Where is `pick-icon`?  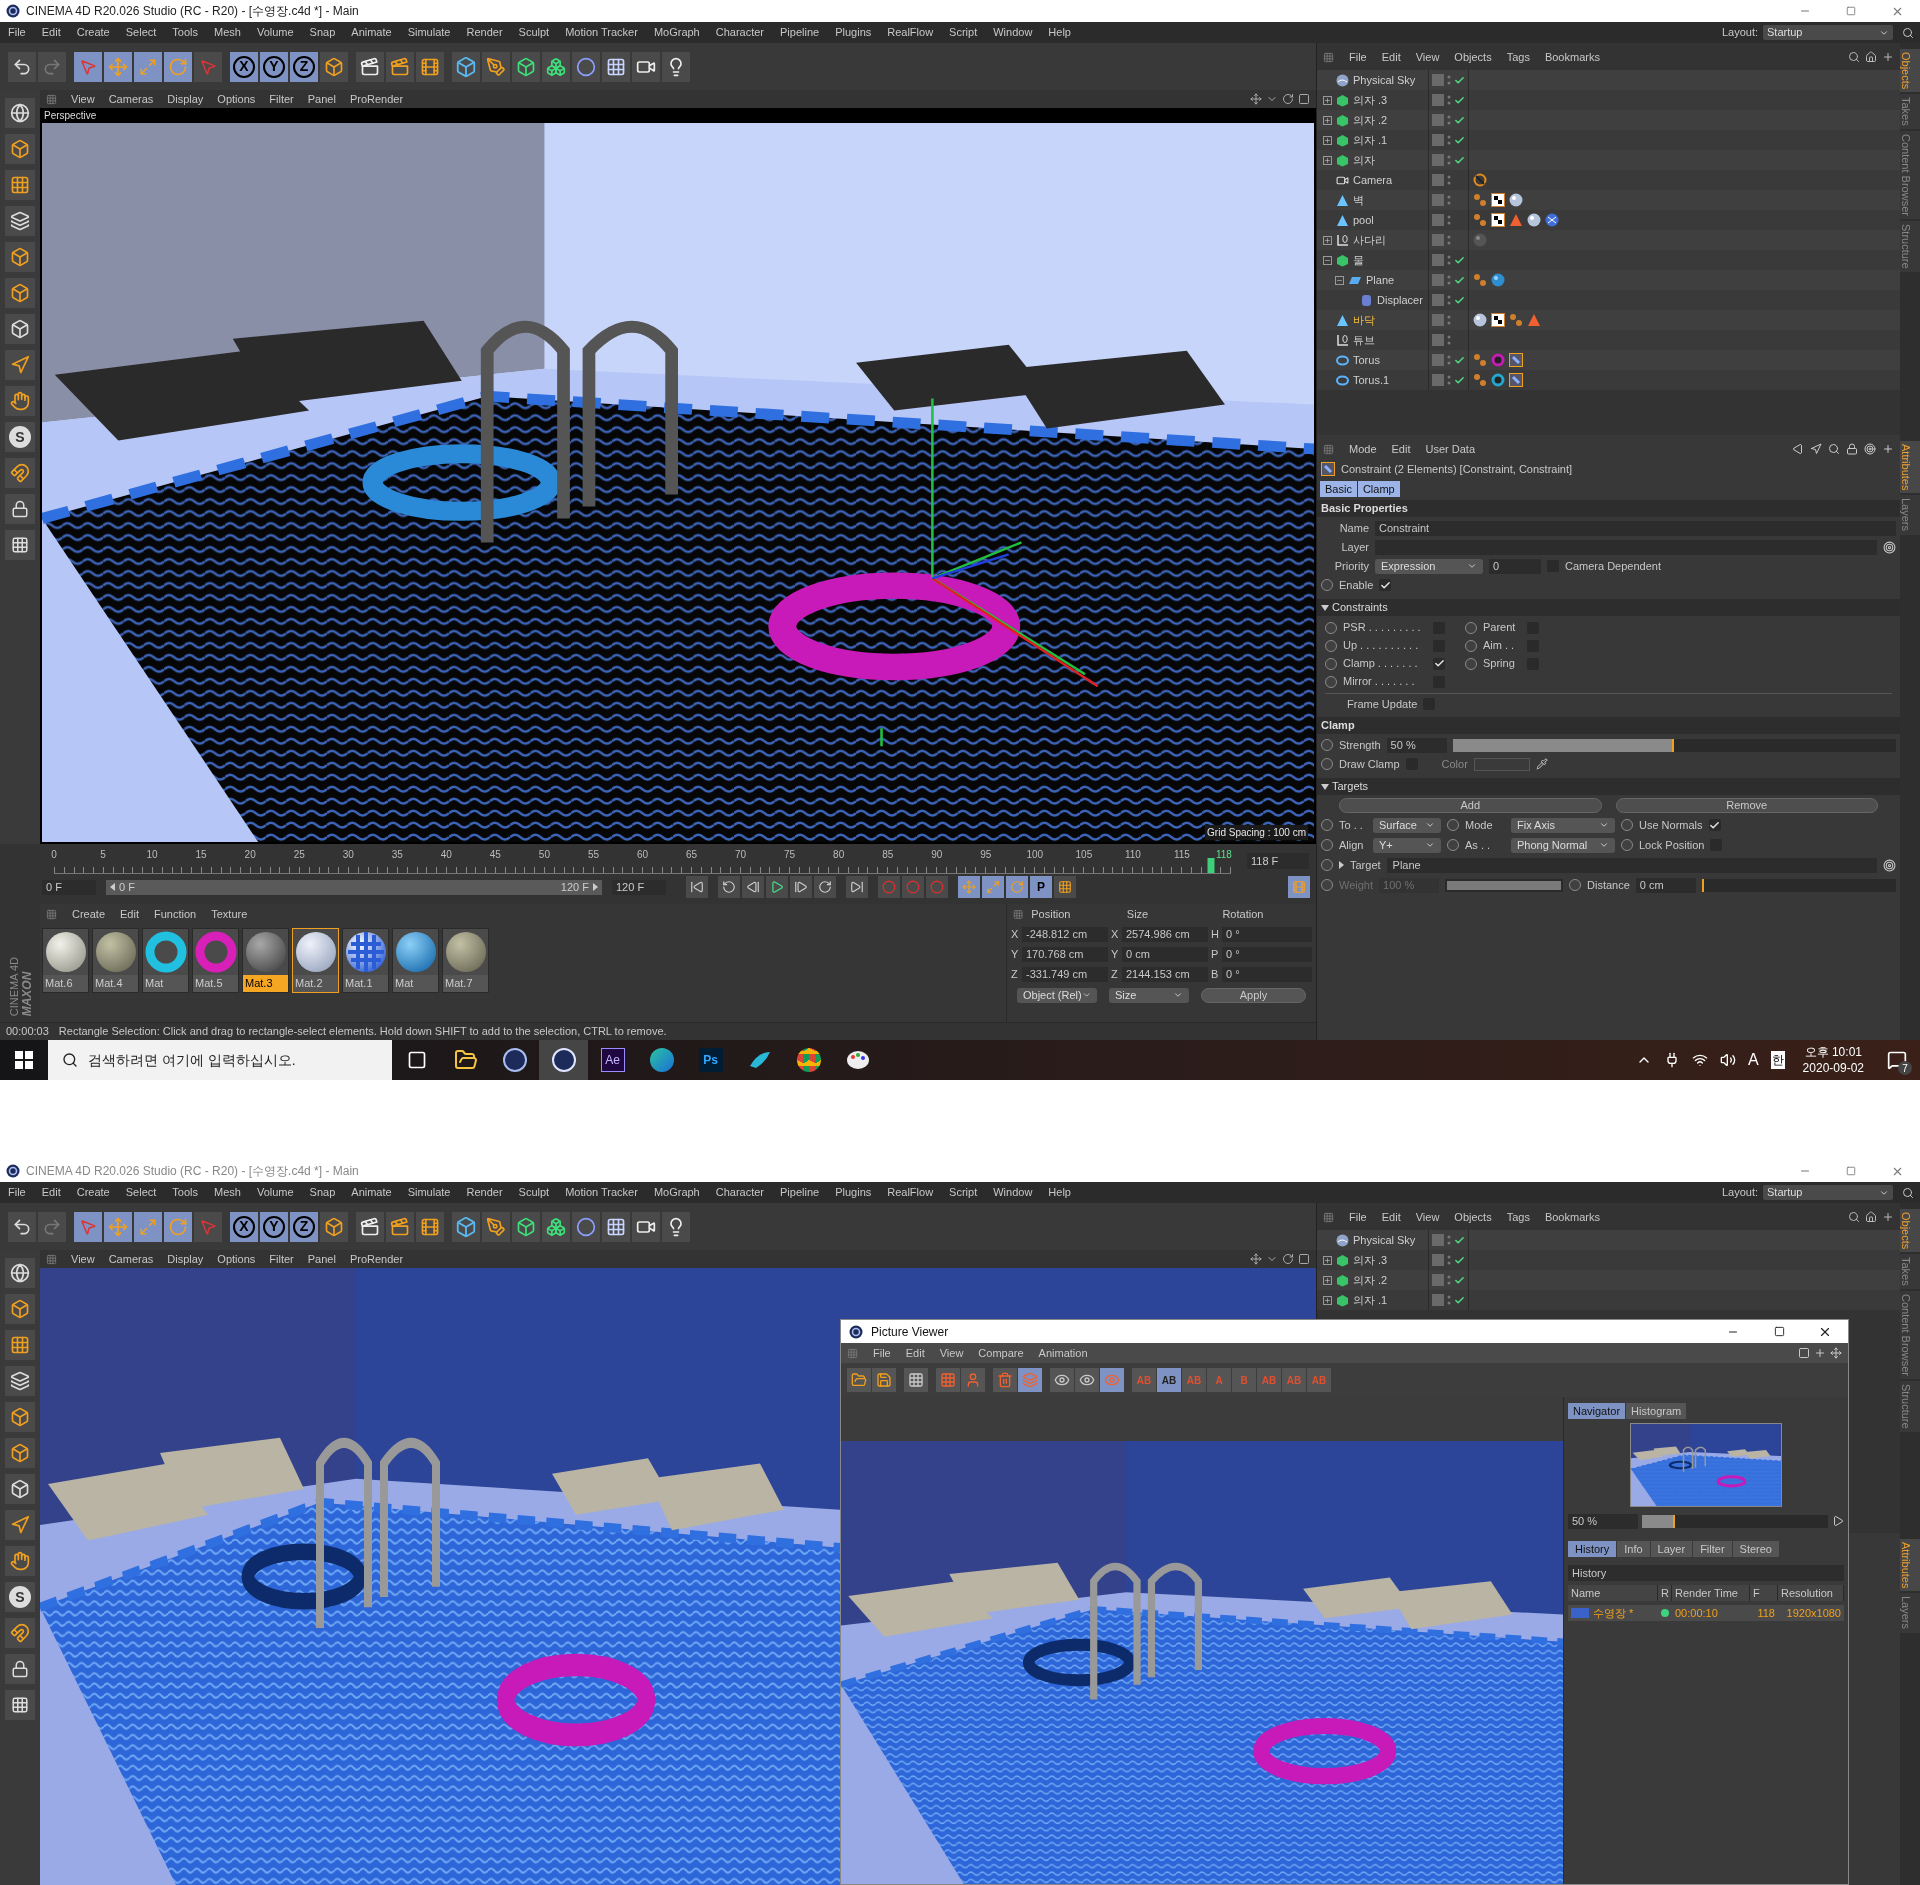
pick-icon is located at coordinates (1889, 865).